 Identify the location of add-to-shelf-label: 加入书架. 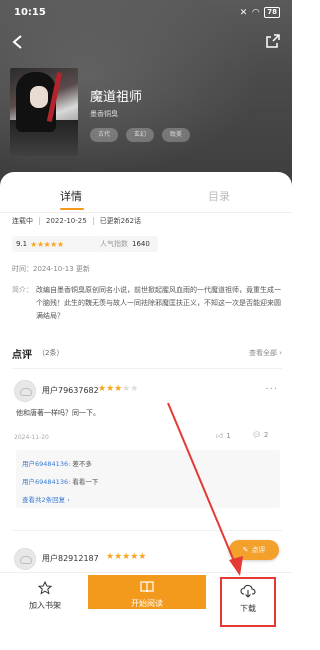
(45, 605).